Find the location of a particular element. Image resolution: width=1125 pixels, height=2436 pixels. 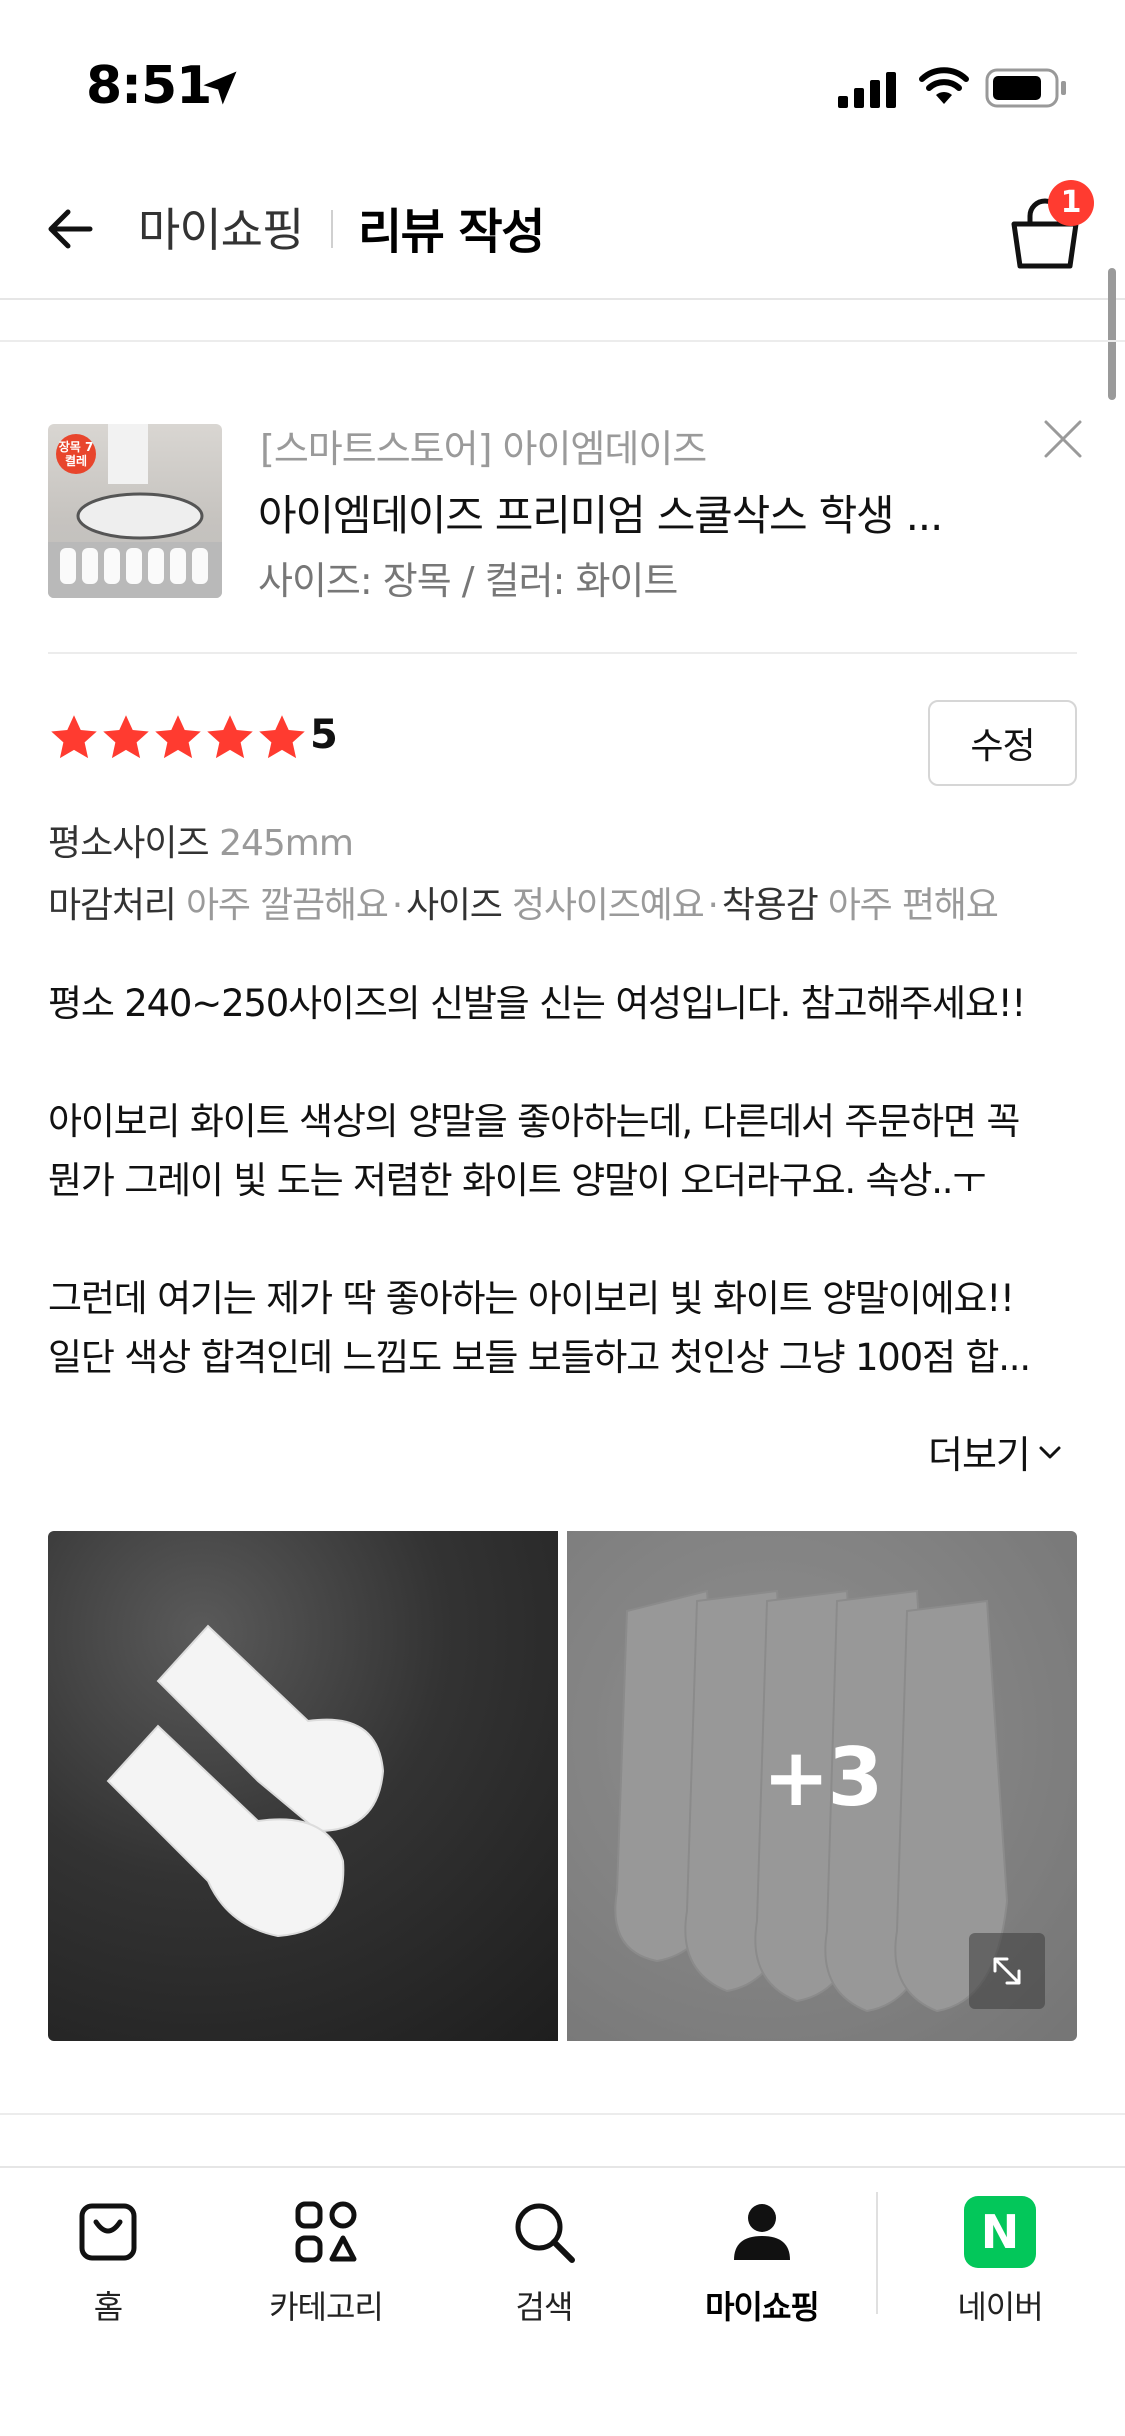

bag-icon is located at coordinates (108, 2232).